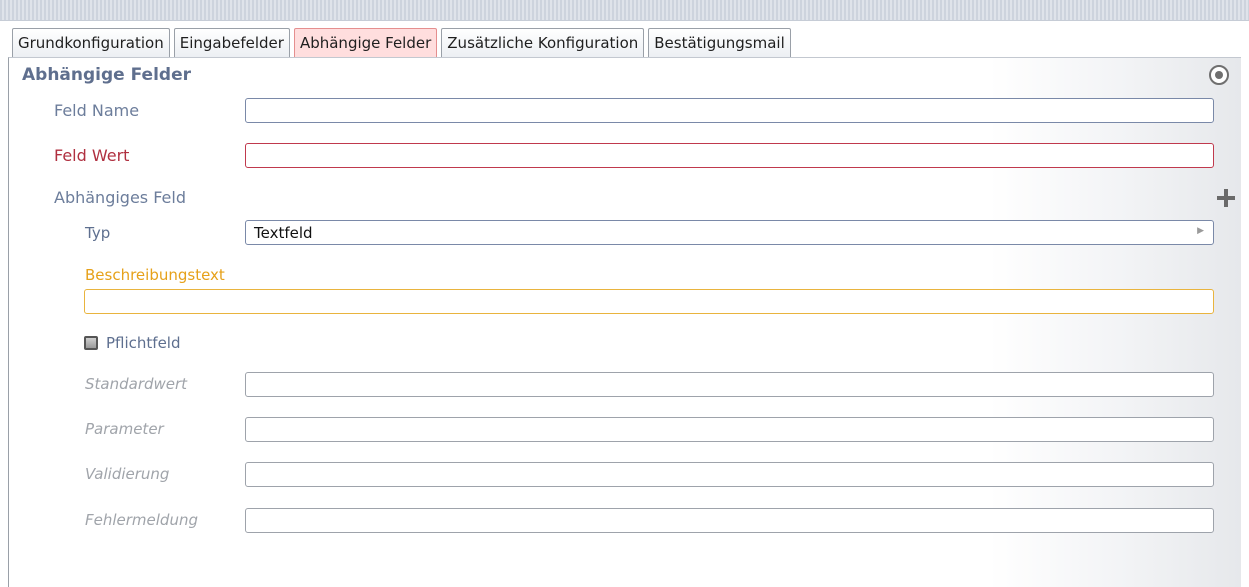 The image size is (1249, 587). I want to click on feld-name-label: Feld Name, so click(97, 110).